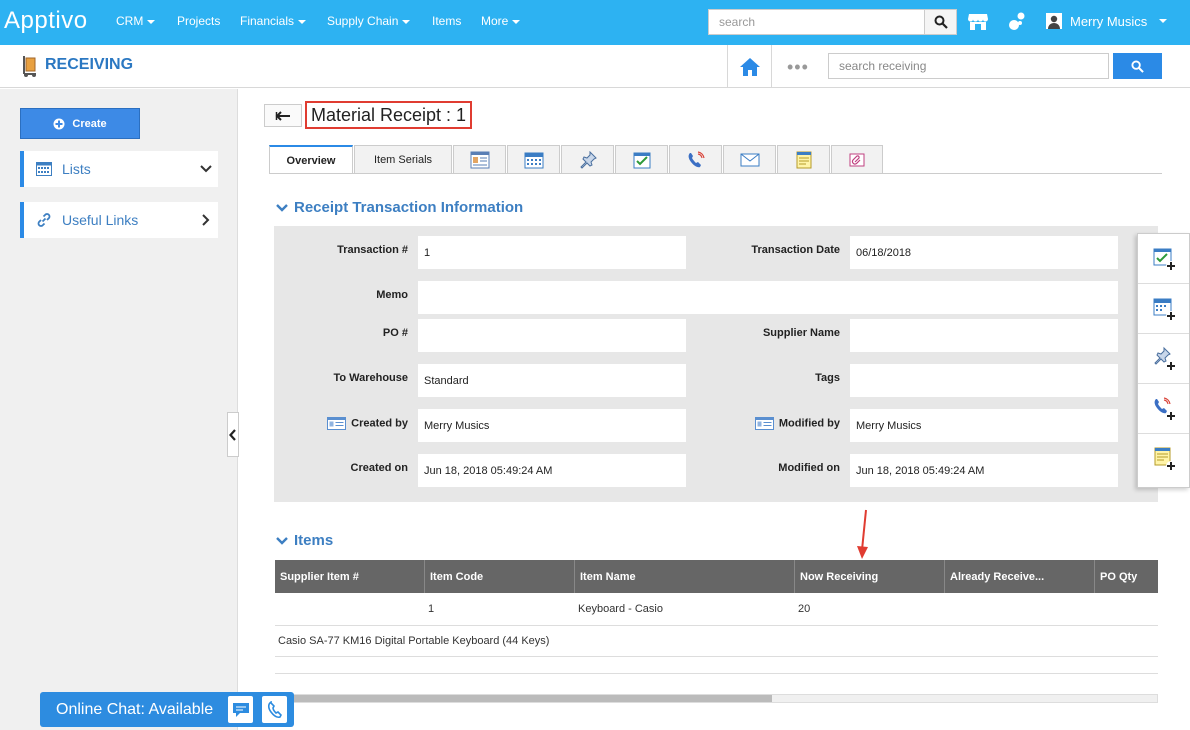  I want to click on task-checkbox-icon, so click(641, 160).